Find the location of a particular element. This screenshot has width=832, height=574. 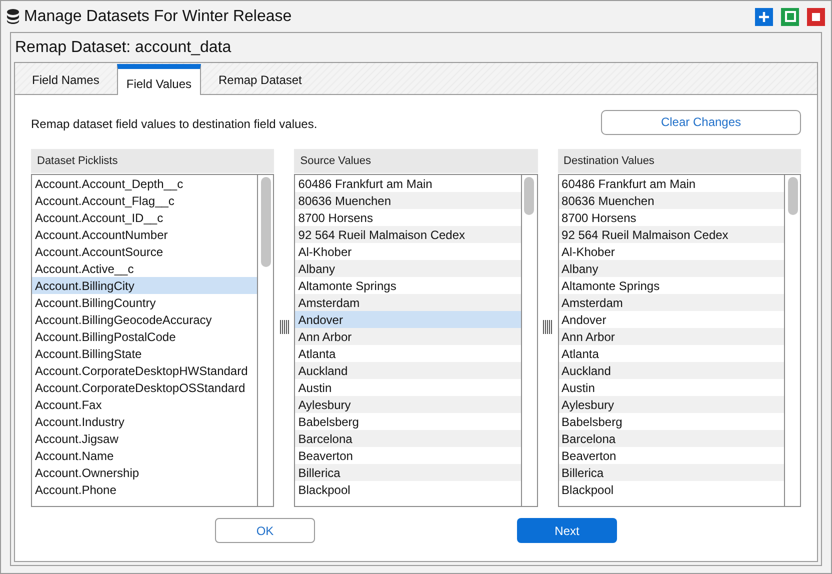

list-item: Account.Account_ID__c is located at coordinates (145, 217).